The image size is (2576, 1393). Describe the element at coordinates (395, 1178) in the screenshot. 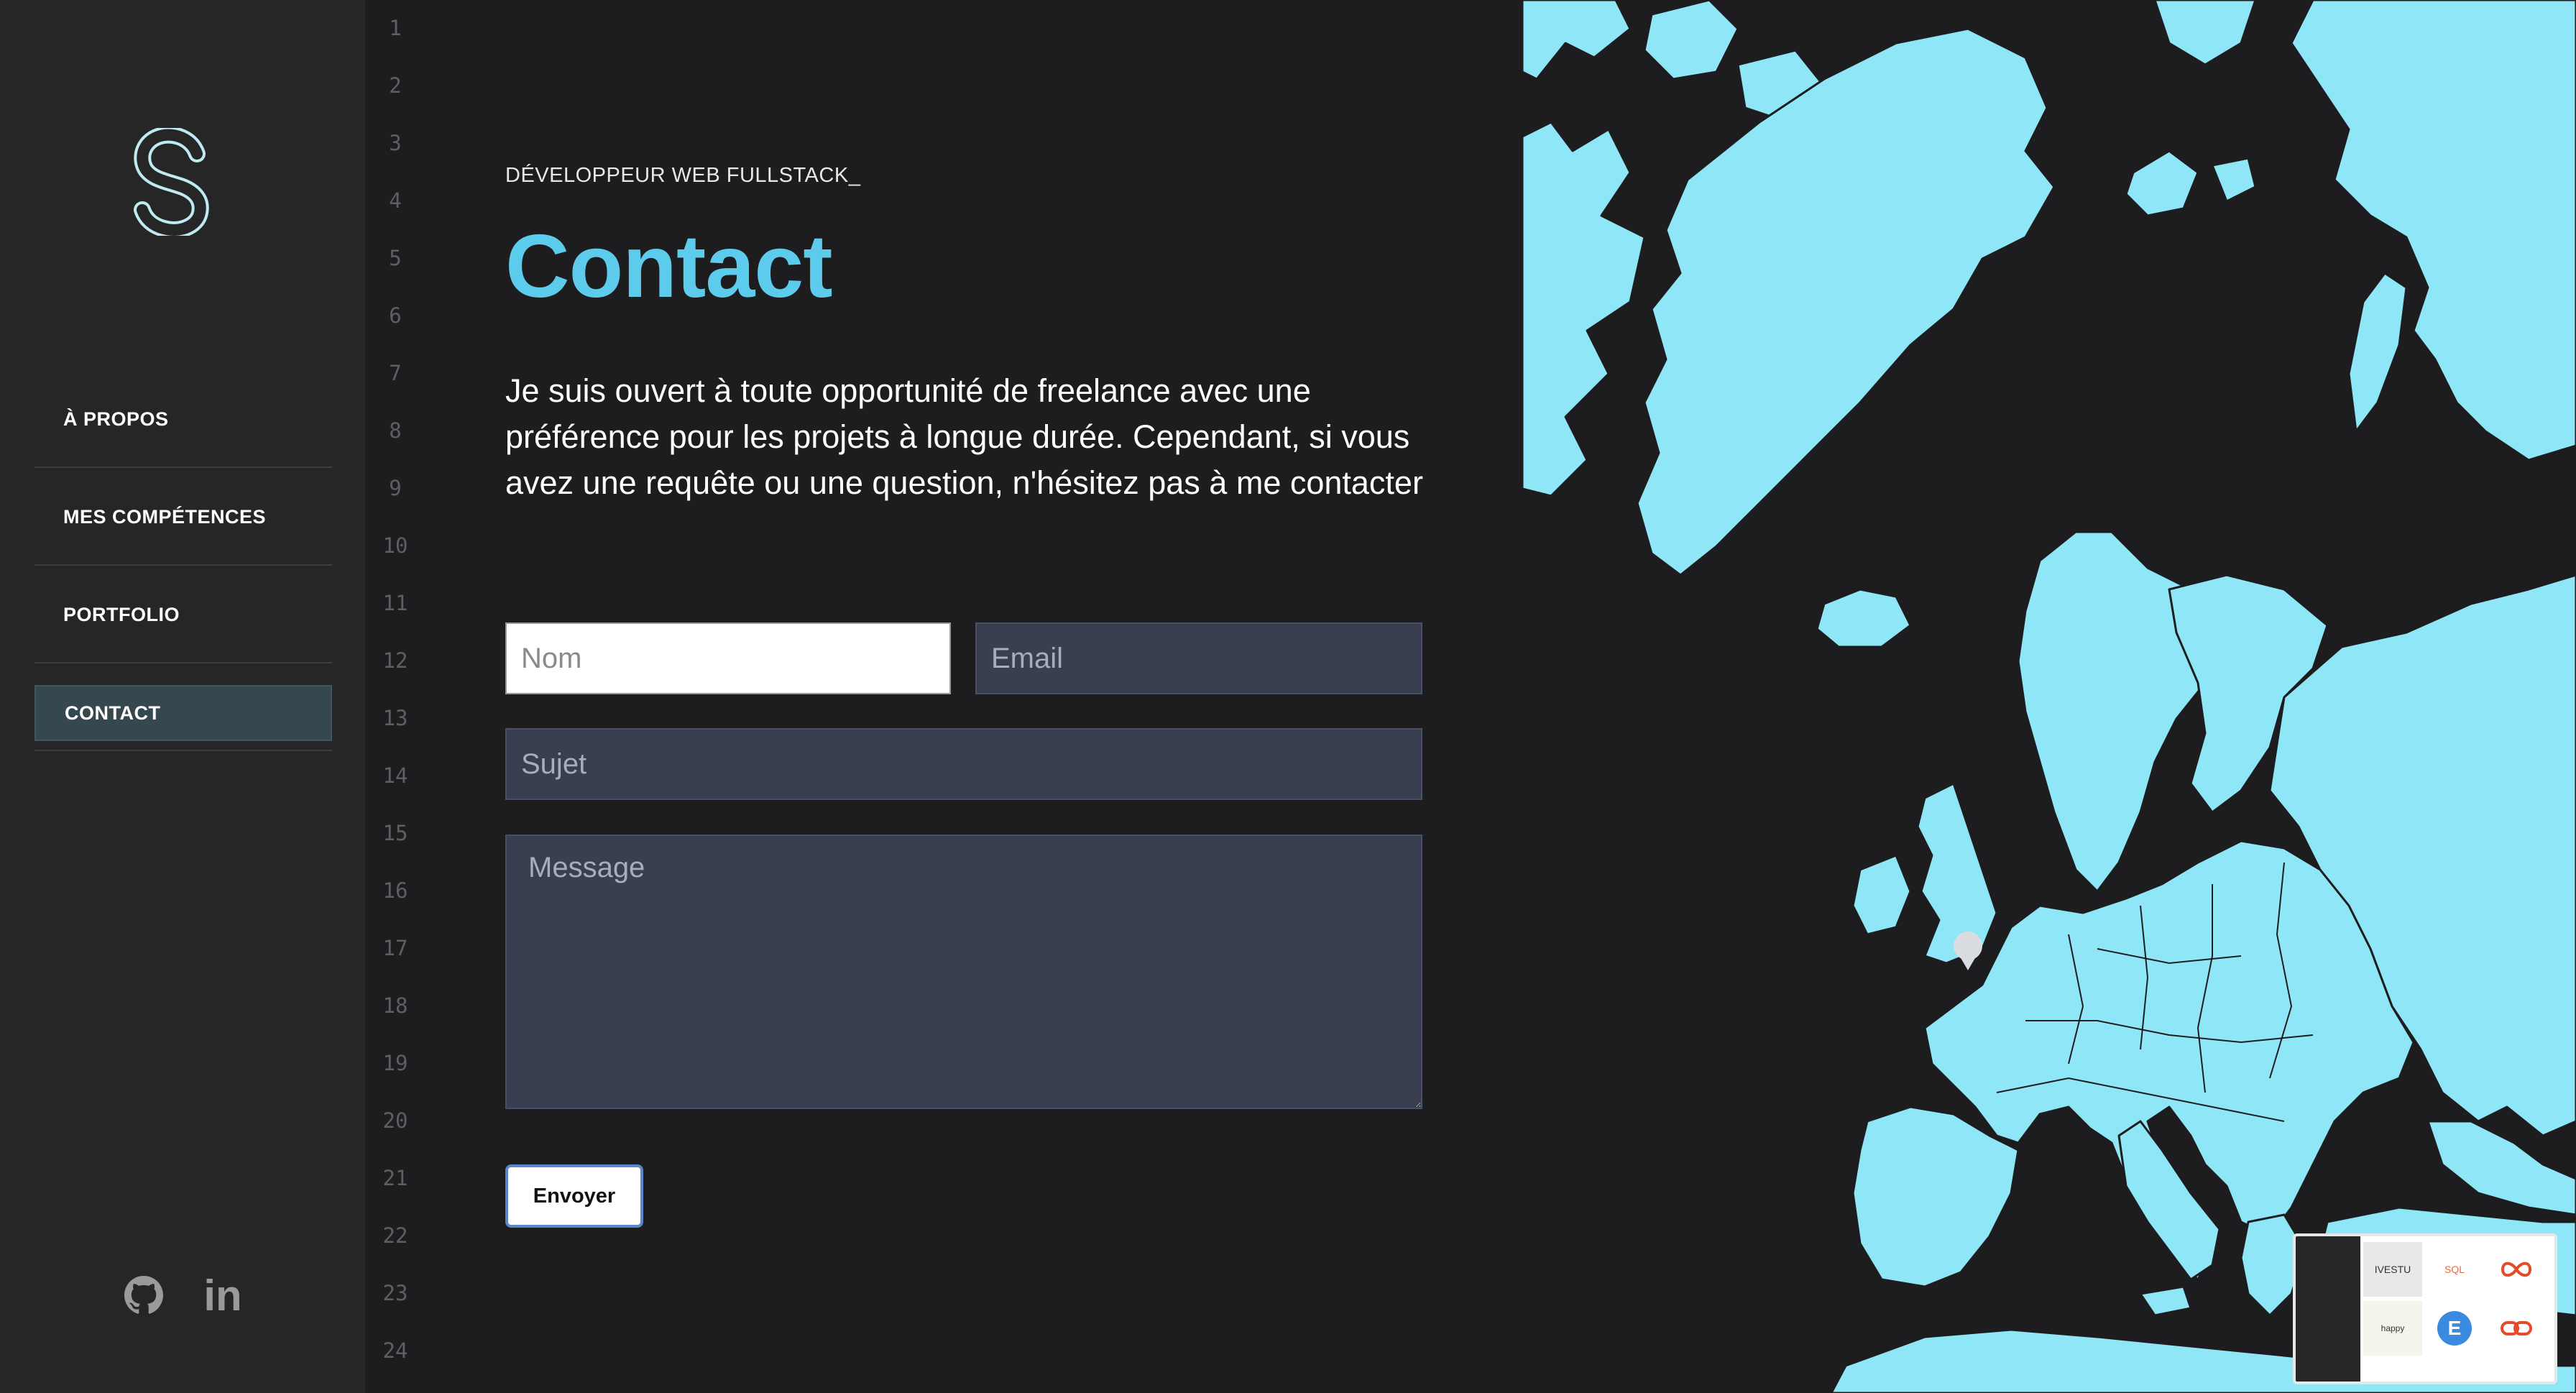

I see `line-number: 21` at that location.